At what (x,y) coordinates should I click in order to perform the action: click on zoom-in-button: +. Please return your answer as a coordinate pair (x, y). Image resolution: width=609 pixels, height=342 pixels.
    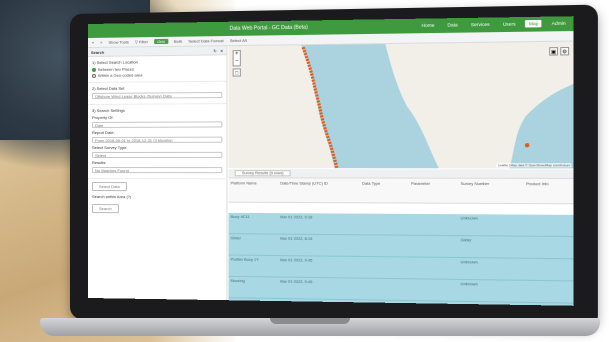
    Looking at the image, I should click on (237, 54).